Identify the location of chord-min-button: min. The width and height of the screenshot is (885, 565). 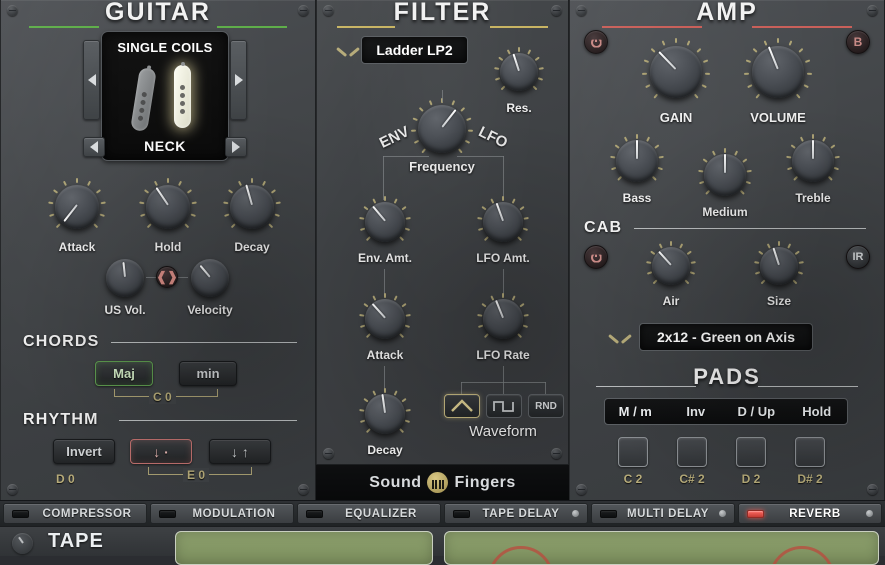
(208, 373).